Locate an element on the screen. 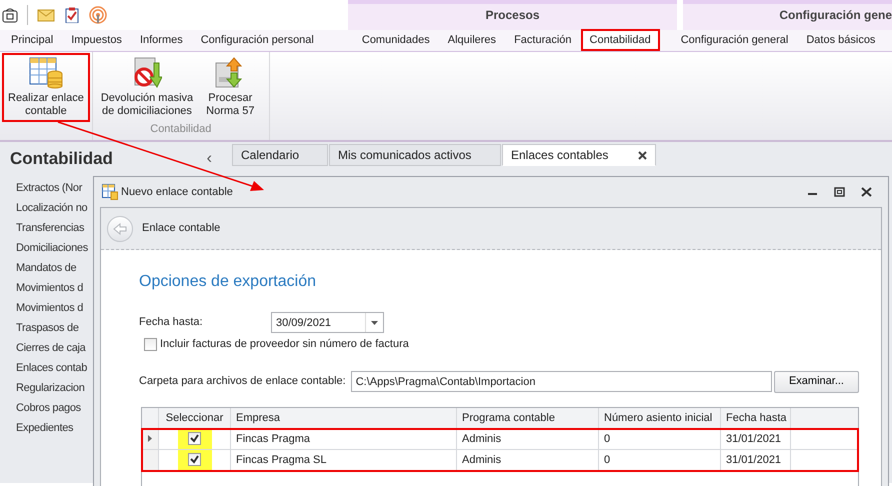 The image size is (892, 486). ribbon-tab: Principal is located at coordinates (32, 40).